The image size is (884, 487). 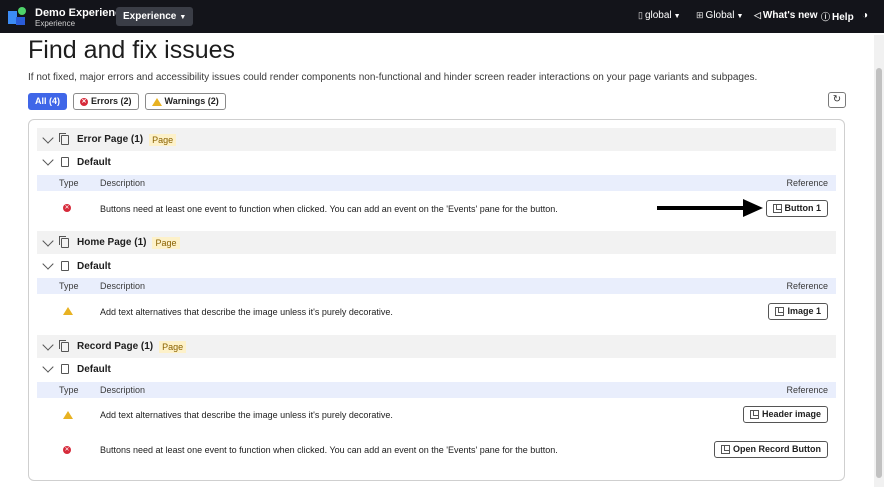 I want to click on page-title: Find and fix issues, so click(x=132, y=50).